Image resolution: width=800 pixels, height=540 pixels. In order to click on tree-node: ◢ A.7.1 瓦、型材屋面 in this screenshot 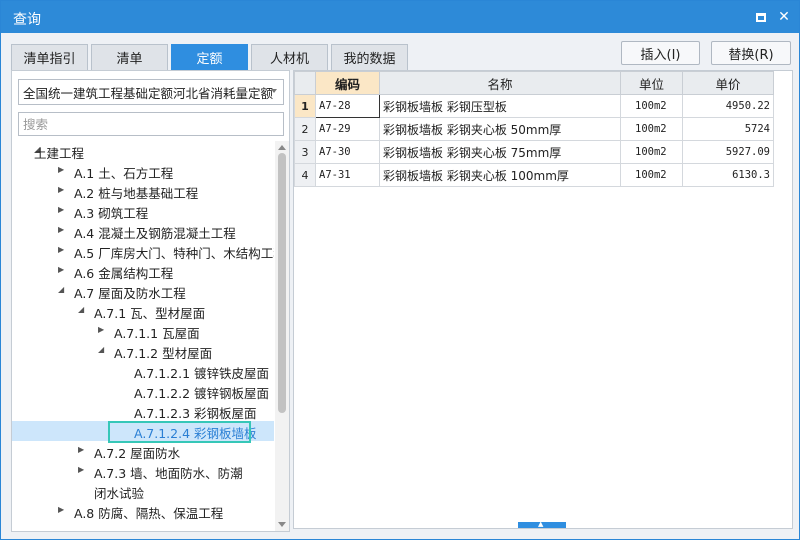, I will do `click(143, 311)`.